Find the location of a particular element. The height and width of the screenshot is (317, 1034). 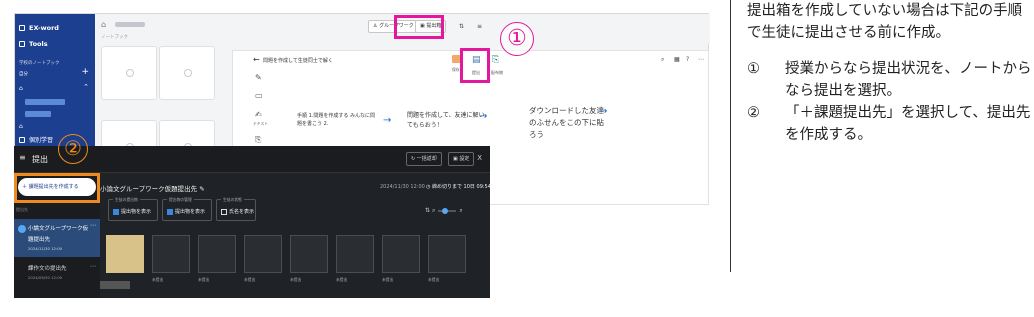

zoom-control: ⇅ ⌕ ⌕ is located at coordinates (444, 211).